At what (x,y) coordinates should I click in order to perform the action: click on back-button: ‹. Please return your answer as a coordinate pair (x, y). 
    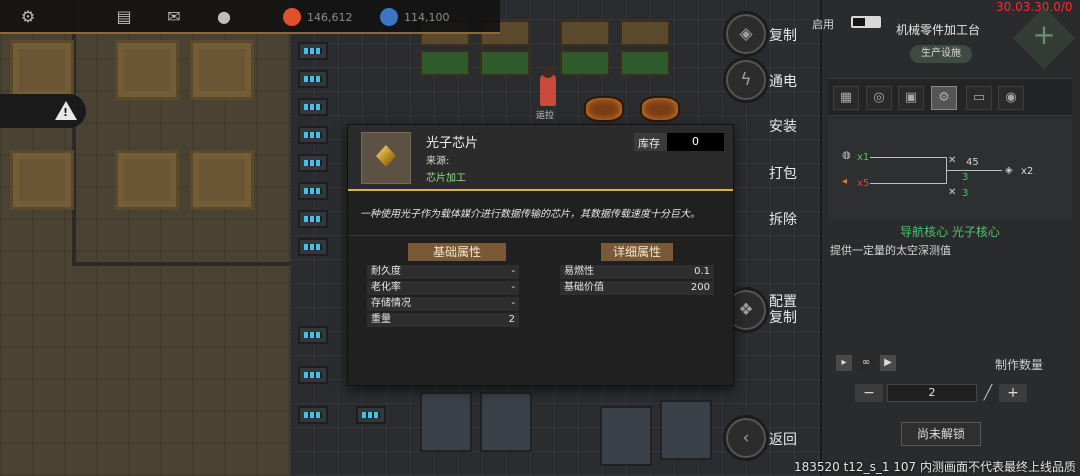
    Looking at the image, I should click on (746, 438).